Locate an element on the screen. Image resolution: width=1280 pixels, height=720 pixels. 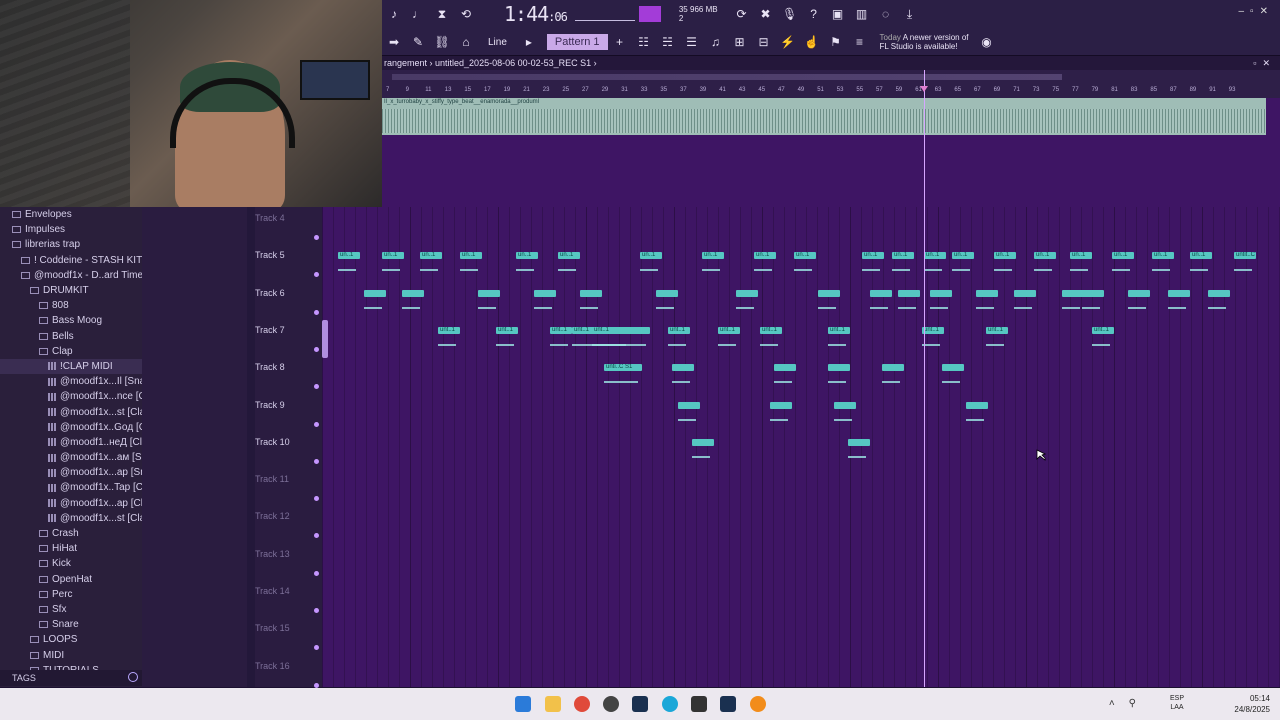
stamp-icon: ⌂ is located at coordinates (466, 42).